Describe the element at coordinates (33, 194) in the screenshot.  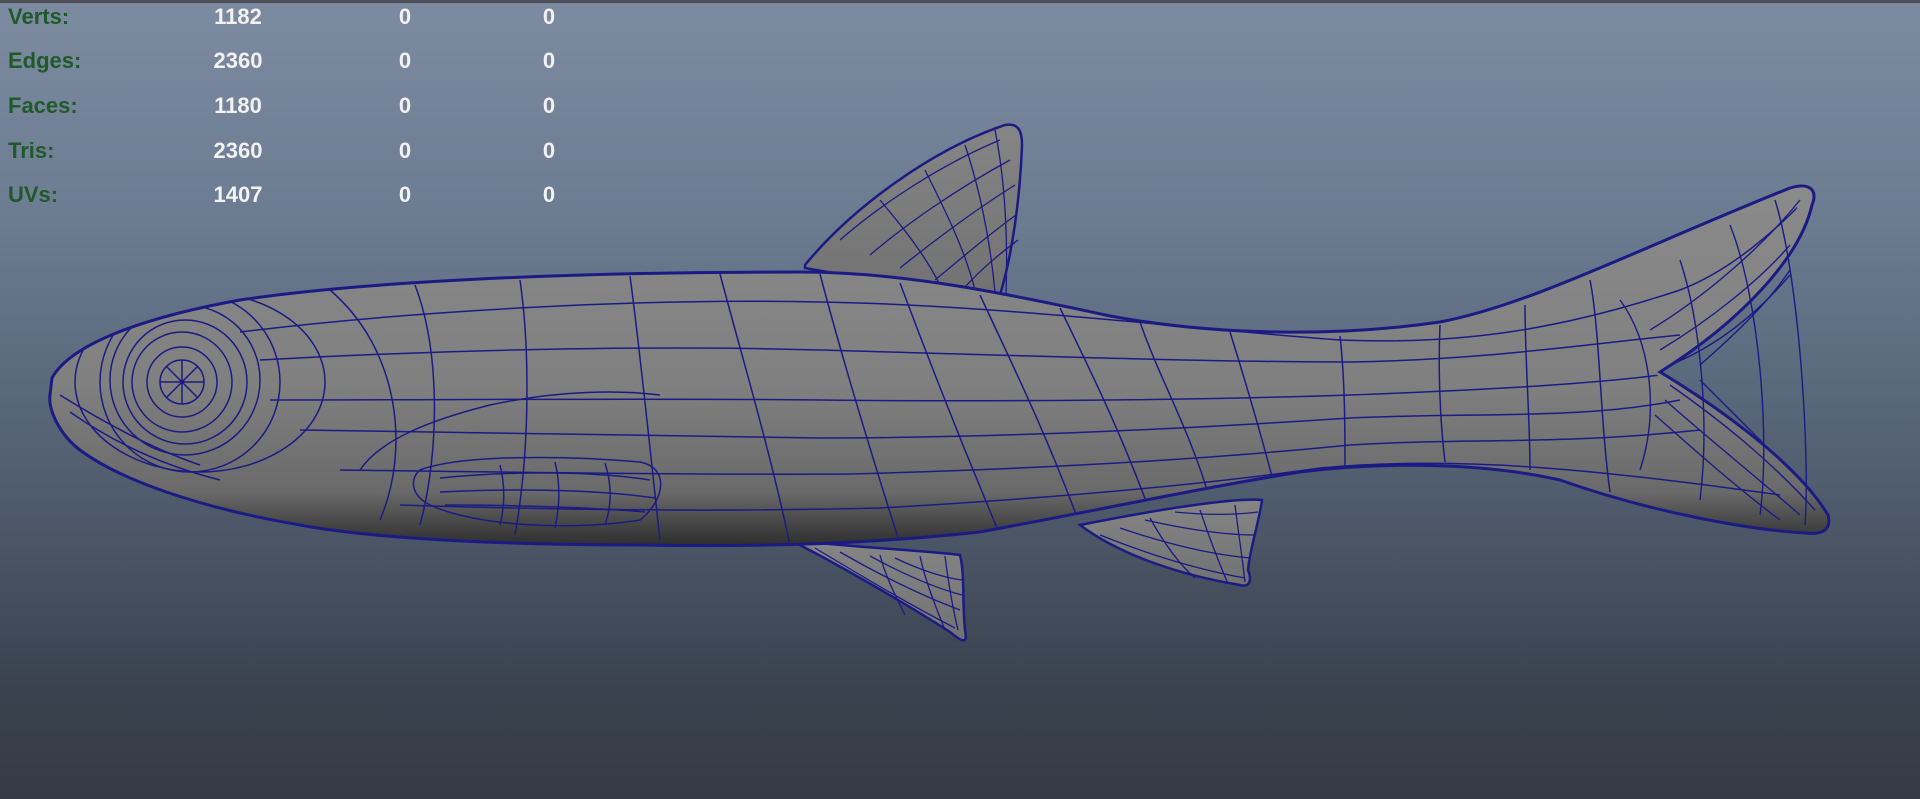
I see `hud-label: UVs:` at that location.